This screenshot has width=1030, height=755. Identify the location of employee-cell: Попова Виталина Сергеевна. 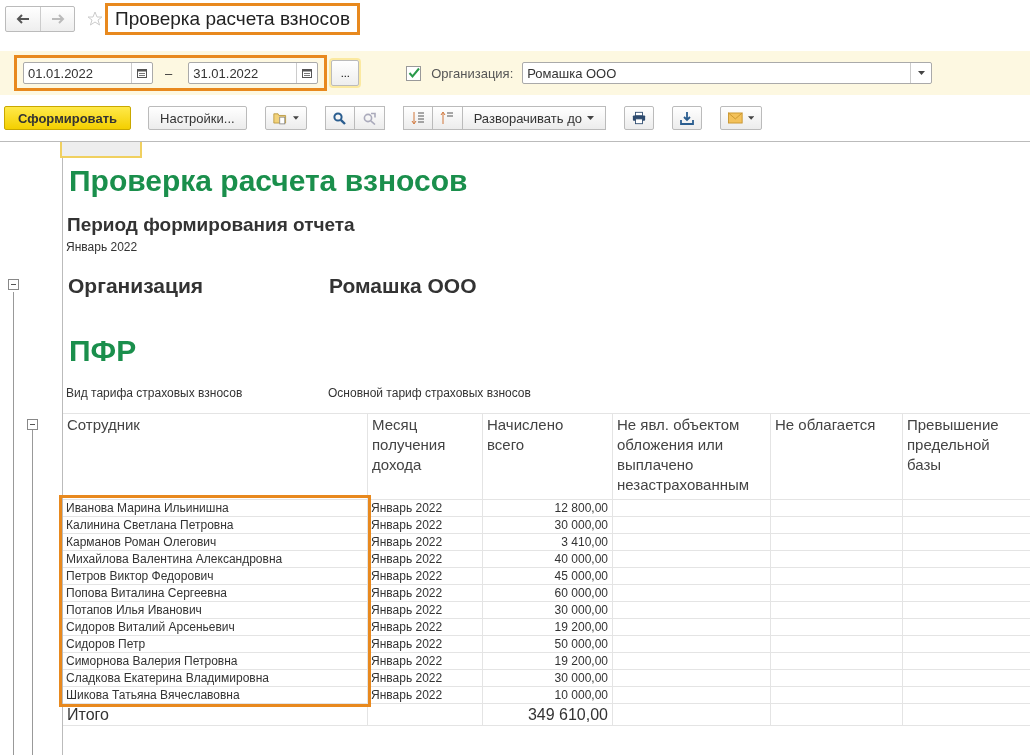
(215, 593).